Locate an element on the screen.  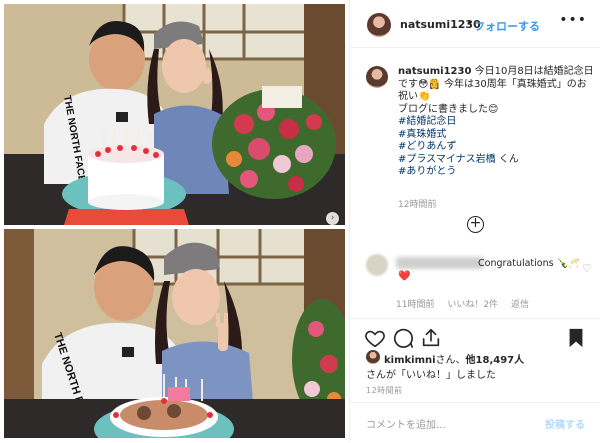
likes-others-count: 他18,497人 is located at coordinates (495, 360).